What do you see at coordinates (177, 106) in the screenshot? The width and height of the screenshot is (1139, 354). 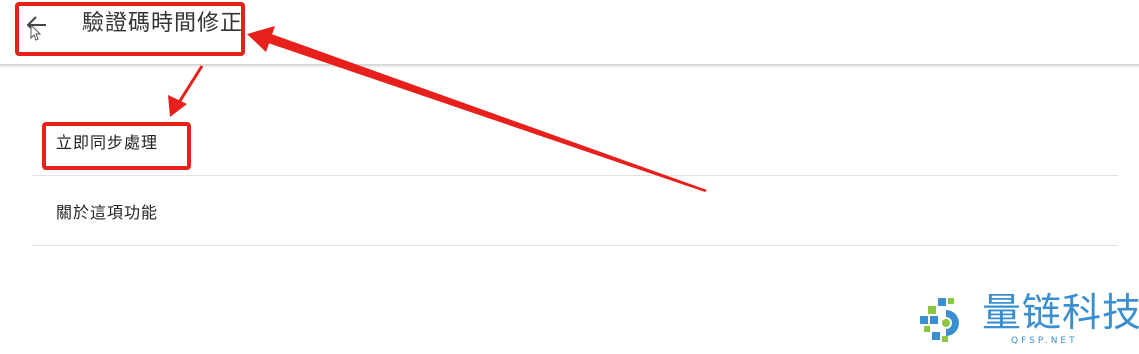 I see `annotation-arrowhead-short` at bounding box center [177, 106].